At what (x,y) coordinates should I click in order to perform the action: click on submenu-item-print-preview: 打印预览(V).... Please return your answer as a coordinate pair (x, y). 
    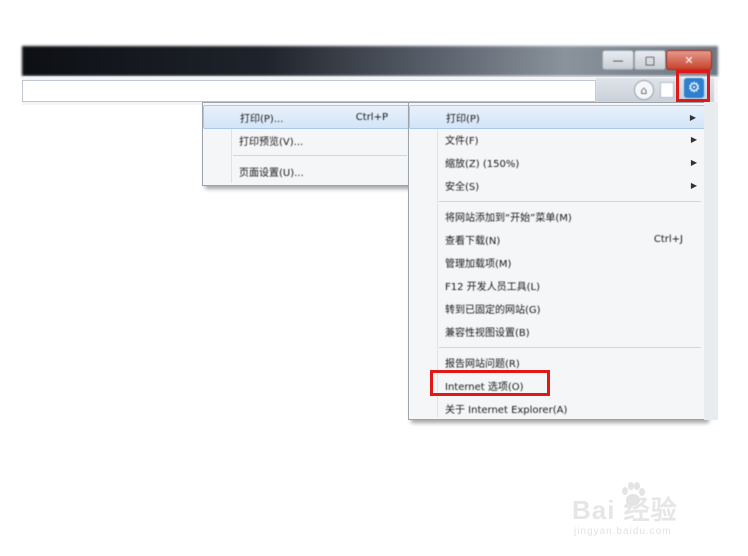
    Looking at the image, I should click on (307, 140).